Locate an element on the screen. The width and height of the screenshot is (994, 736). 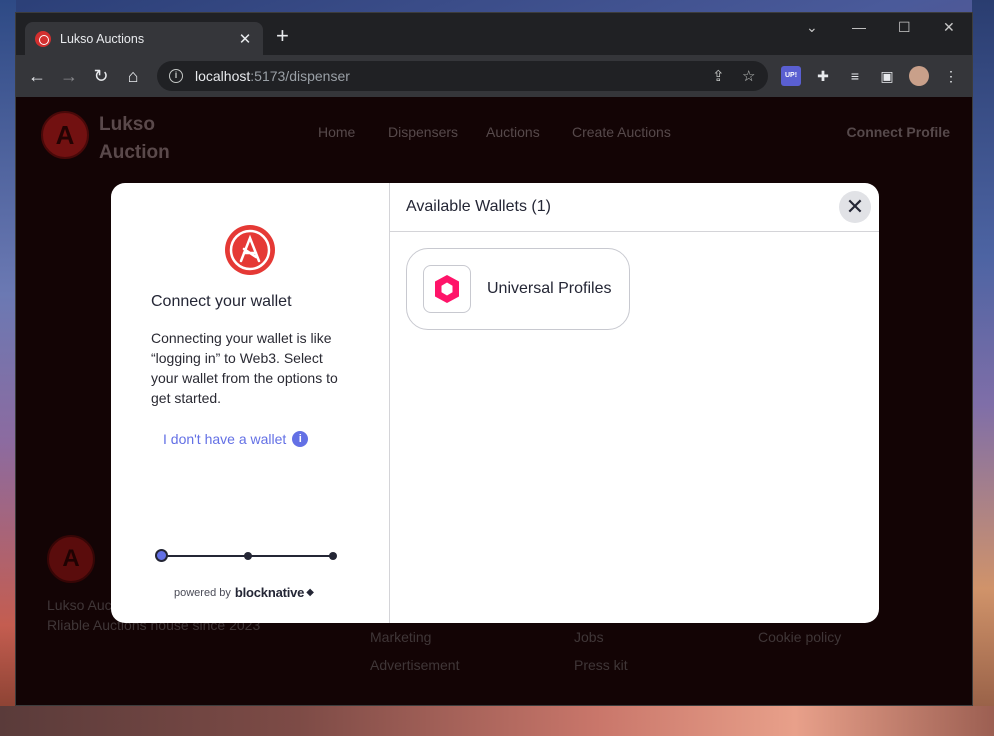
close-modal-button: ✕ is located at coordinates (855, 207).